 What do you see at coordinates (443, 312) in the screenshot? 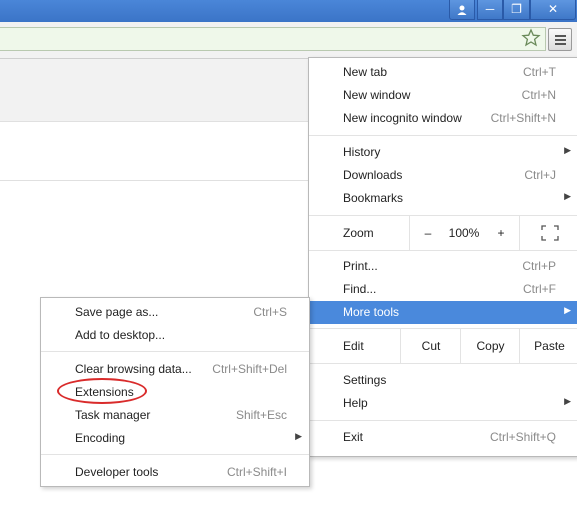
I see `menu-item-more-tools: More tools ▶` at bounding box center [443, 312].